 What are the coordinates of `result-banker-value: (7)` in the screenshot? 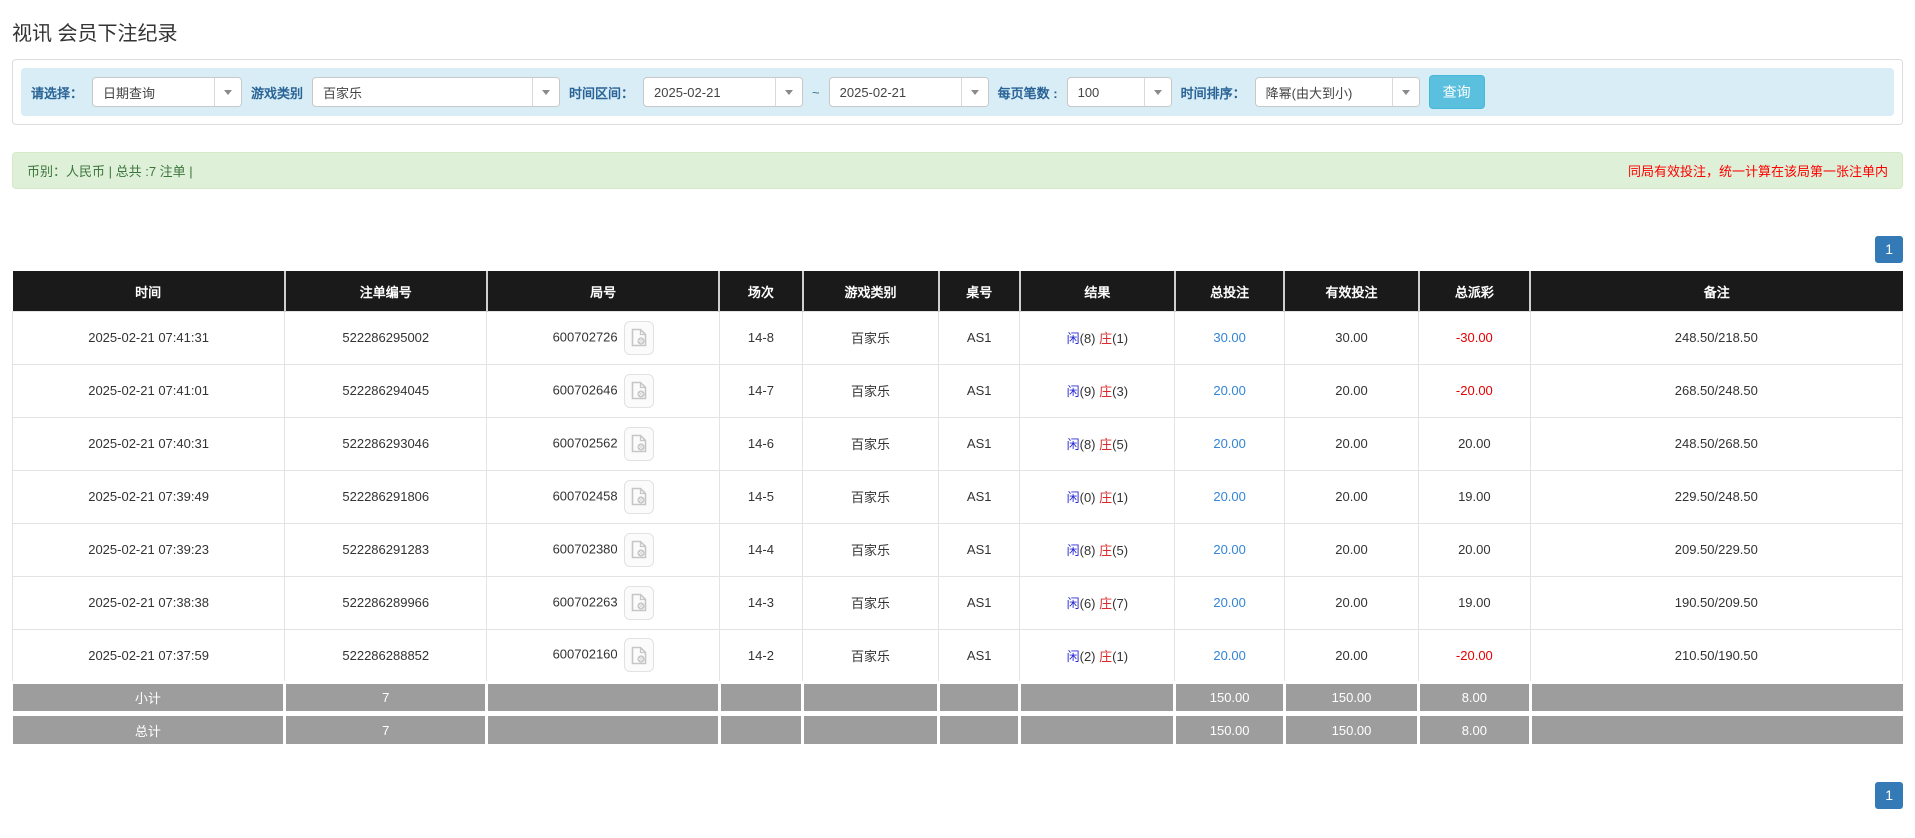 It's located at (1120, 604).